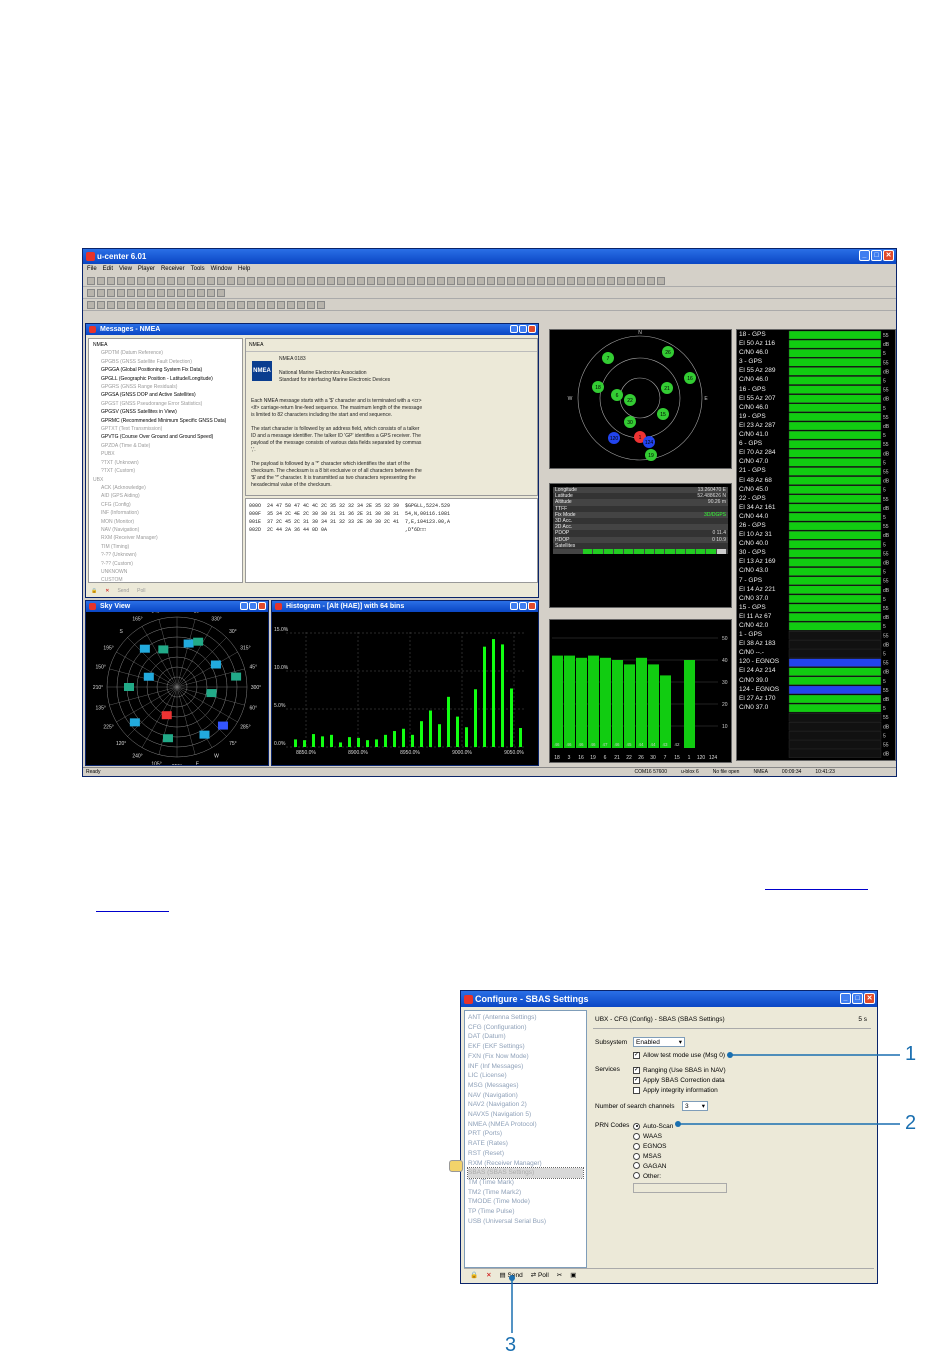  What do you see at coordinates (911, 1054) in the screenshot?
I see `callout-1: 1` at bounding box center [911, 1054].